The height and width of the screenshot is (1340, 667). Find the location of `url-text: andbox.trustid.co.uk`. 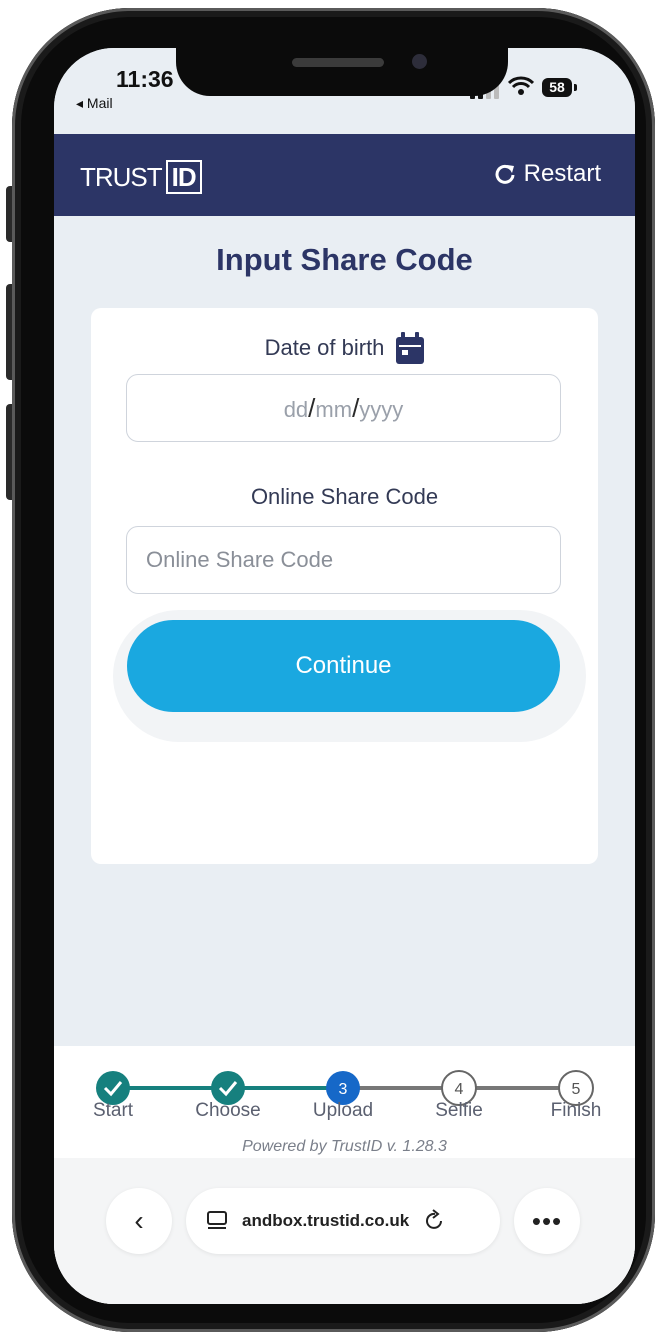

url-text: andbox.trustid.co.uk is located at coordinates (326, 1220).